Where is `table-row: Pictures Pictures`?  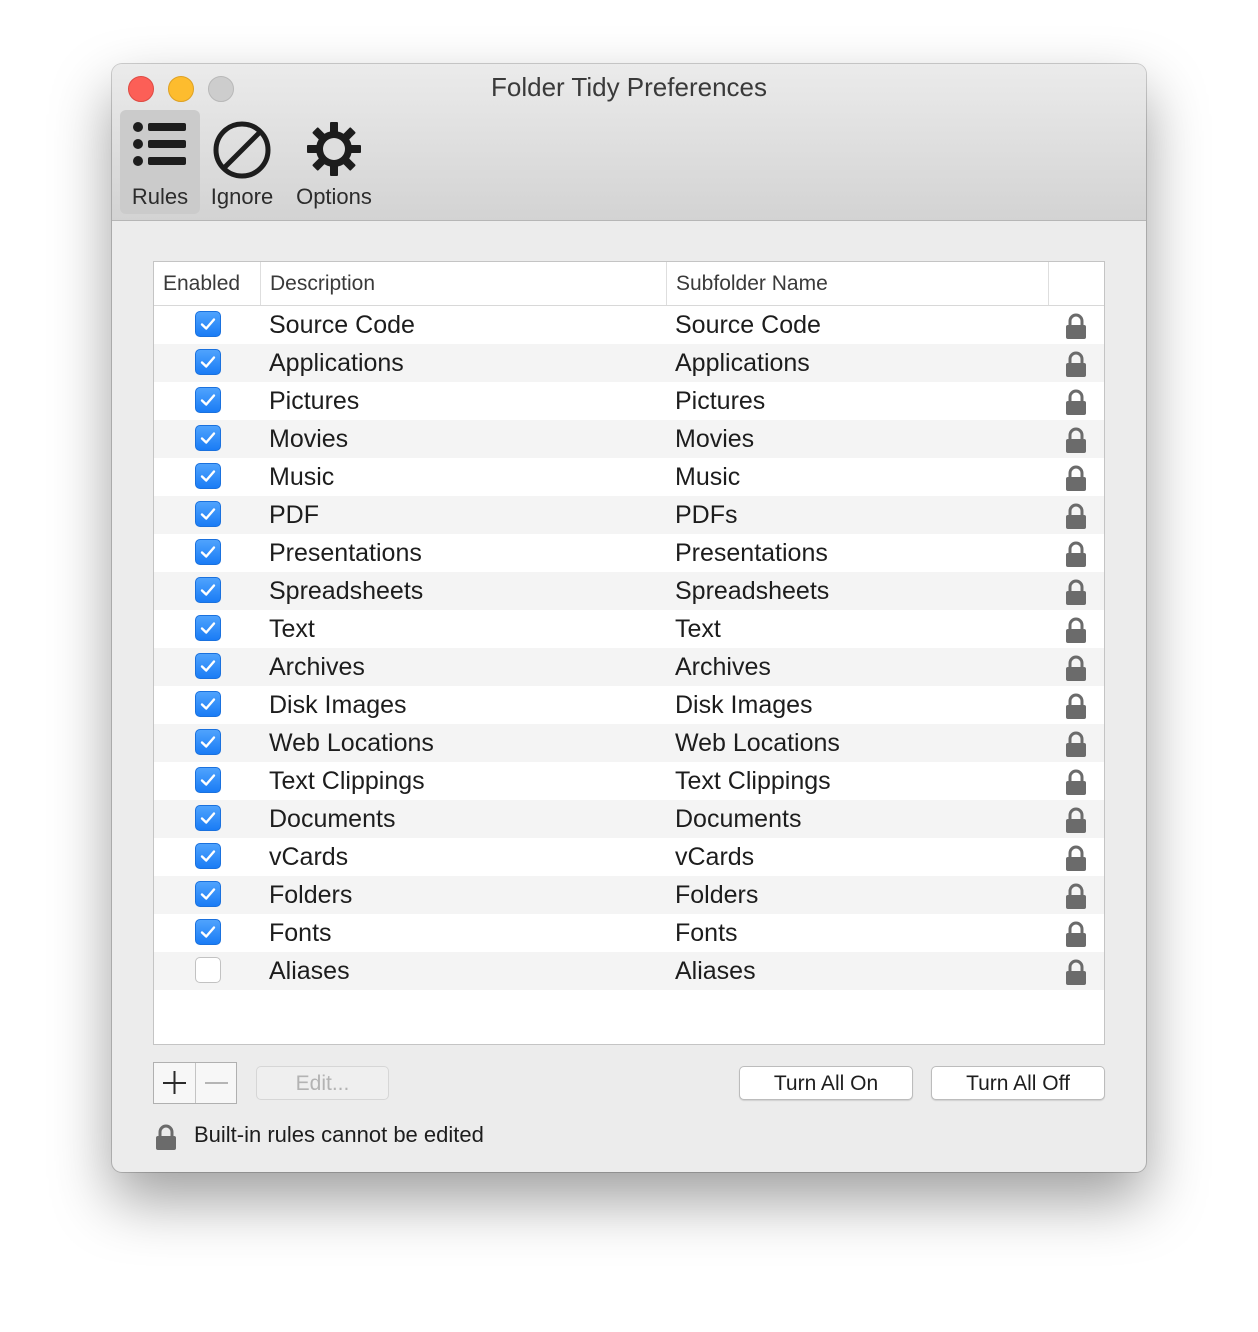
table-row: Pictures Pictures is located at coordinates (629, 401).